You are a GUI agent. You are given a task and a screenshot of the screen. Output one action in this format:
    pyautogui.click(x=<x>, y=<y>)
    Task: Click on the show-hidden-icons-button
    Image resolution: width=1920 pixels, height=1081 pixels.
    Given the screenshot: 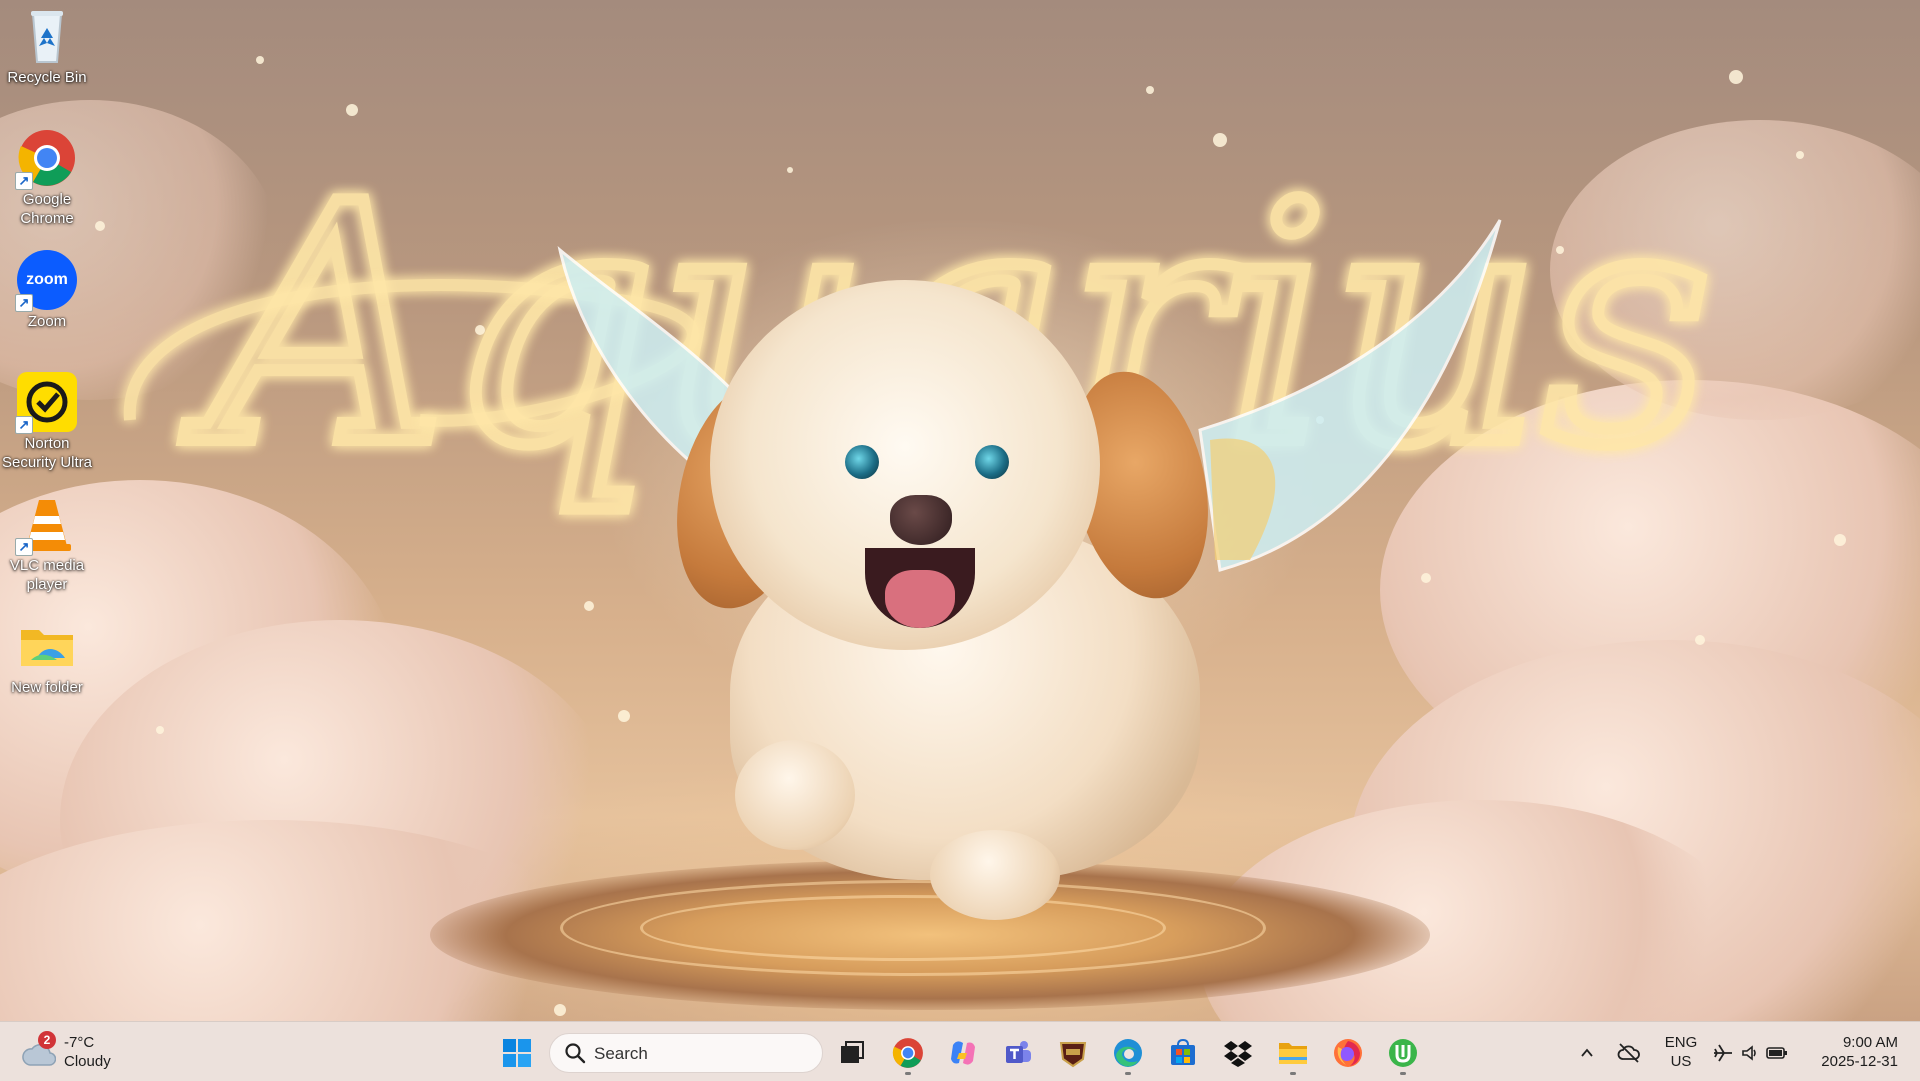 What is the action you would take?
    pyautogui.click(x=1587, y=1053)
    